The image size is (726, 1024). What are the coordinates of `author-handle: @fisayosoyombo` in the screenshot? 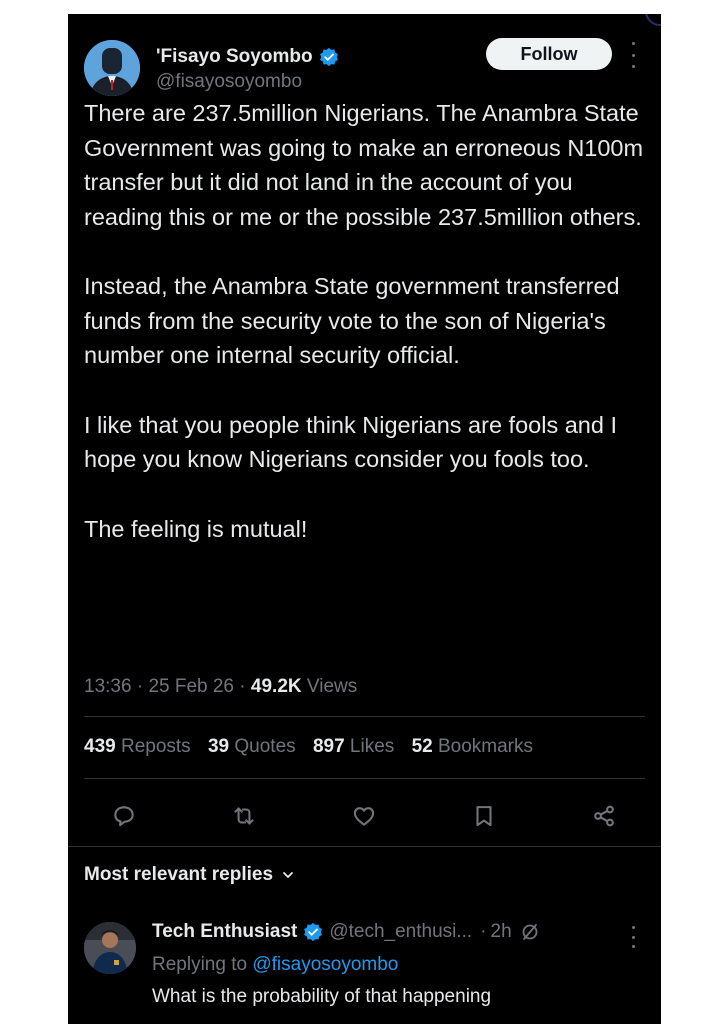 It's located at (229, 82).